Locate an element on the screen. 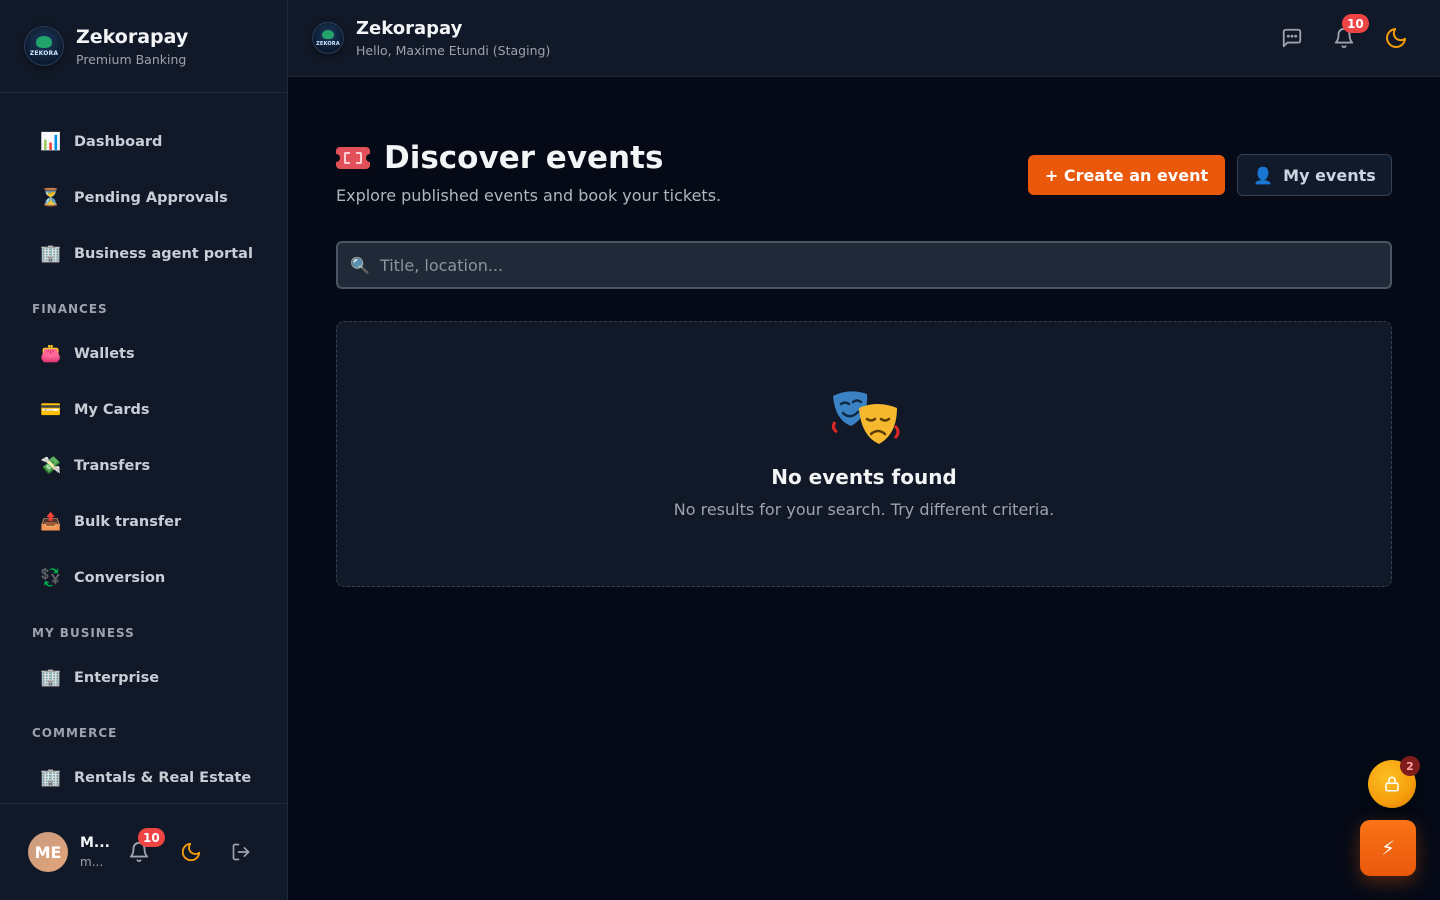  quick-action-button: ⚡ is located at coordinates (1388, 848).